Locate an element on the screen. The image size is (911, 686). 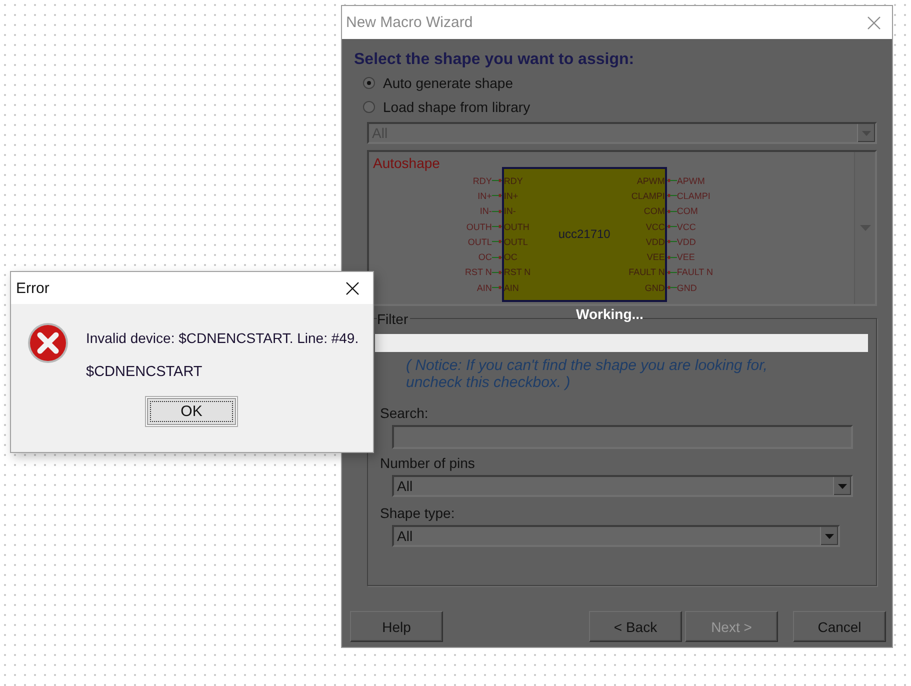
search-field is located at coordinates (622, 437).